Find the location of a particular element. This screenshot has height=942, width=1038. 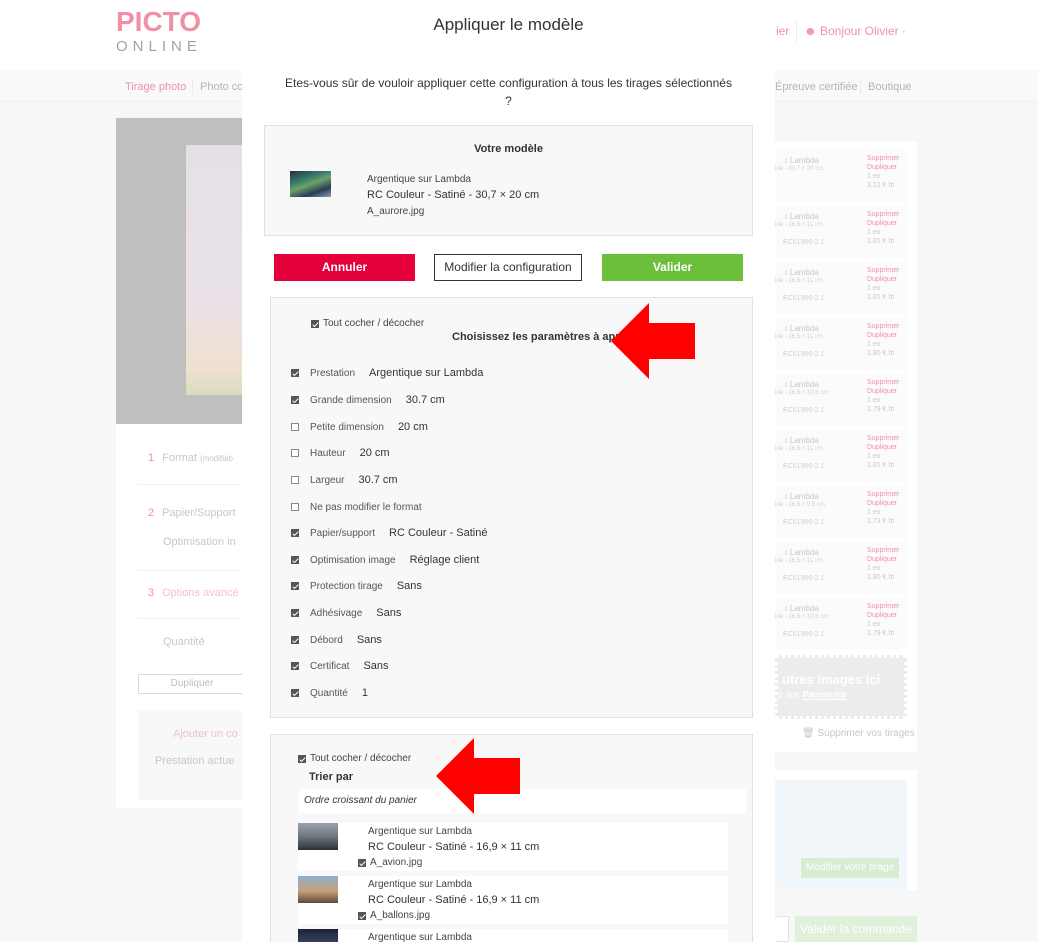

param-label: Petite dimension is located at coordinates (347, 427).